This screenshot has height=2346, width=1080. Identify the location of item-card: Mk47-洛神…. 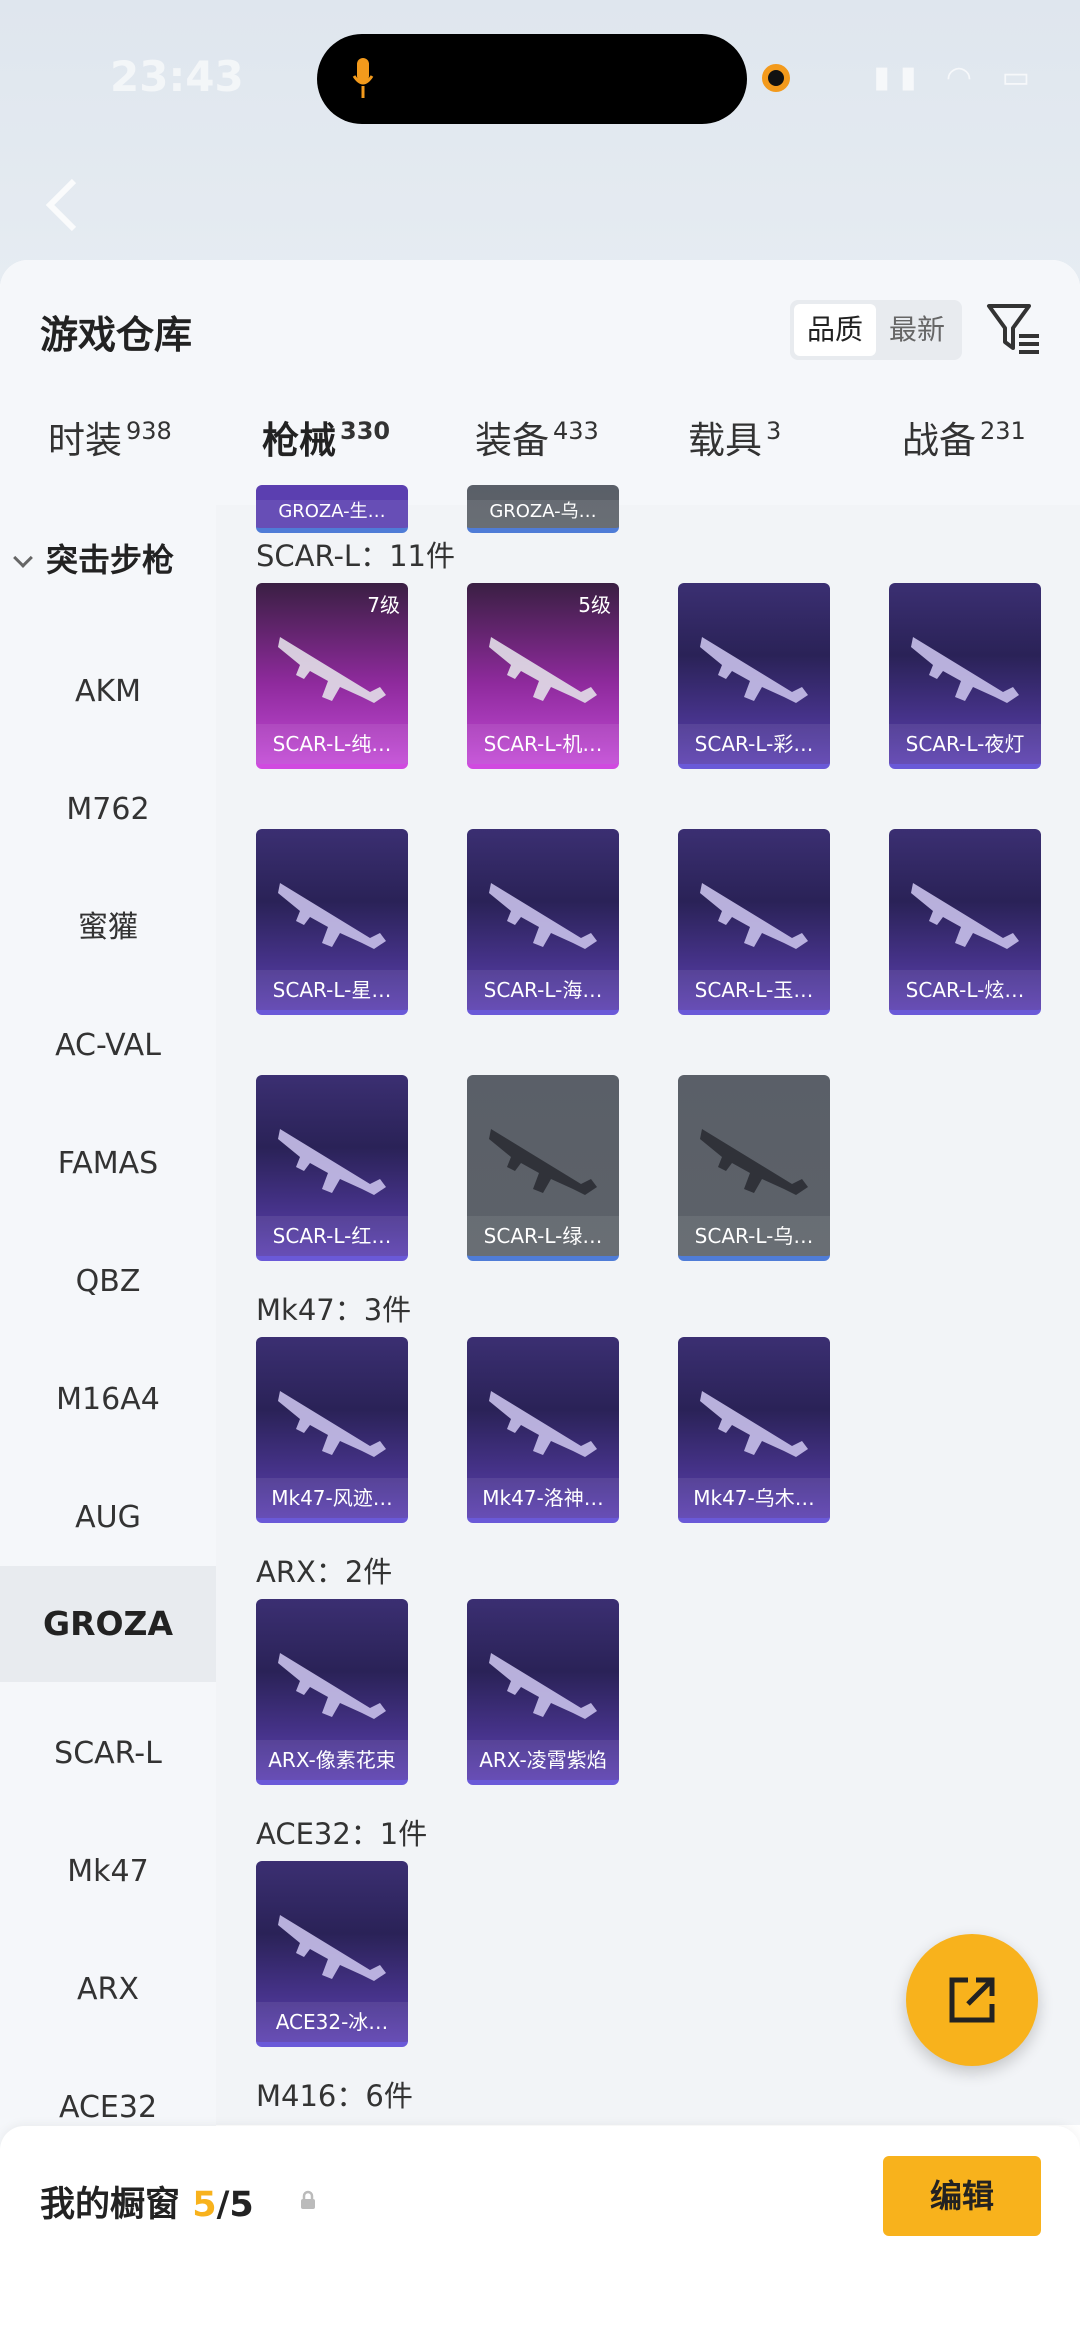
(543, 1430).